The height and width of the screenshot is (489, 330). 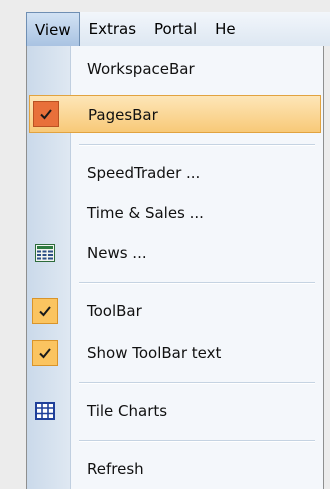 What do you see at coordinates (175, 311) in the screenshot?
I see `menu-item-toolbar: ToolBar` at bounding box center [175, 311].